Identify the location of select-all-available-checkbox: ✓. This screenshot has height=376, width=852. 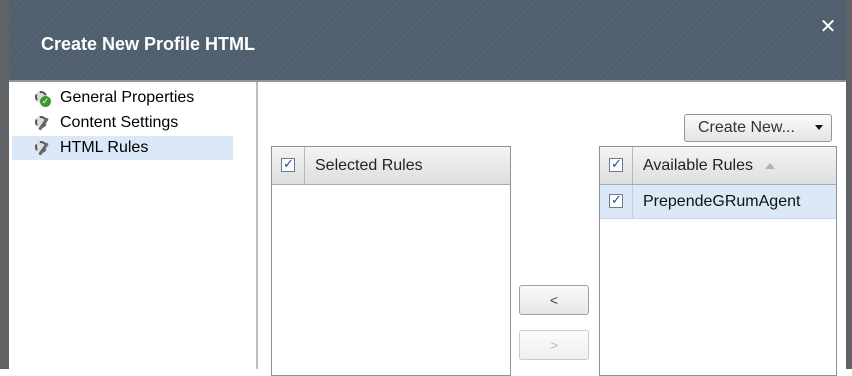
(616, 164).